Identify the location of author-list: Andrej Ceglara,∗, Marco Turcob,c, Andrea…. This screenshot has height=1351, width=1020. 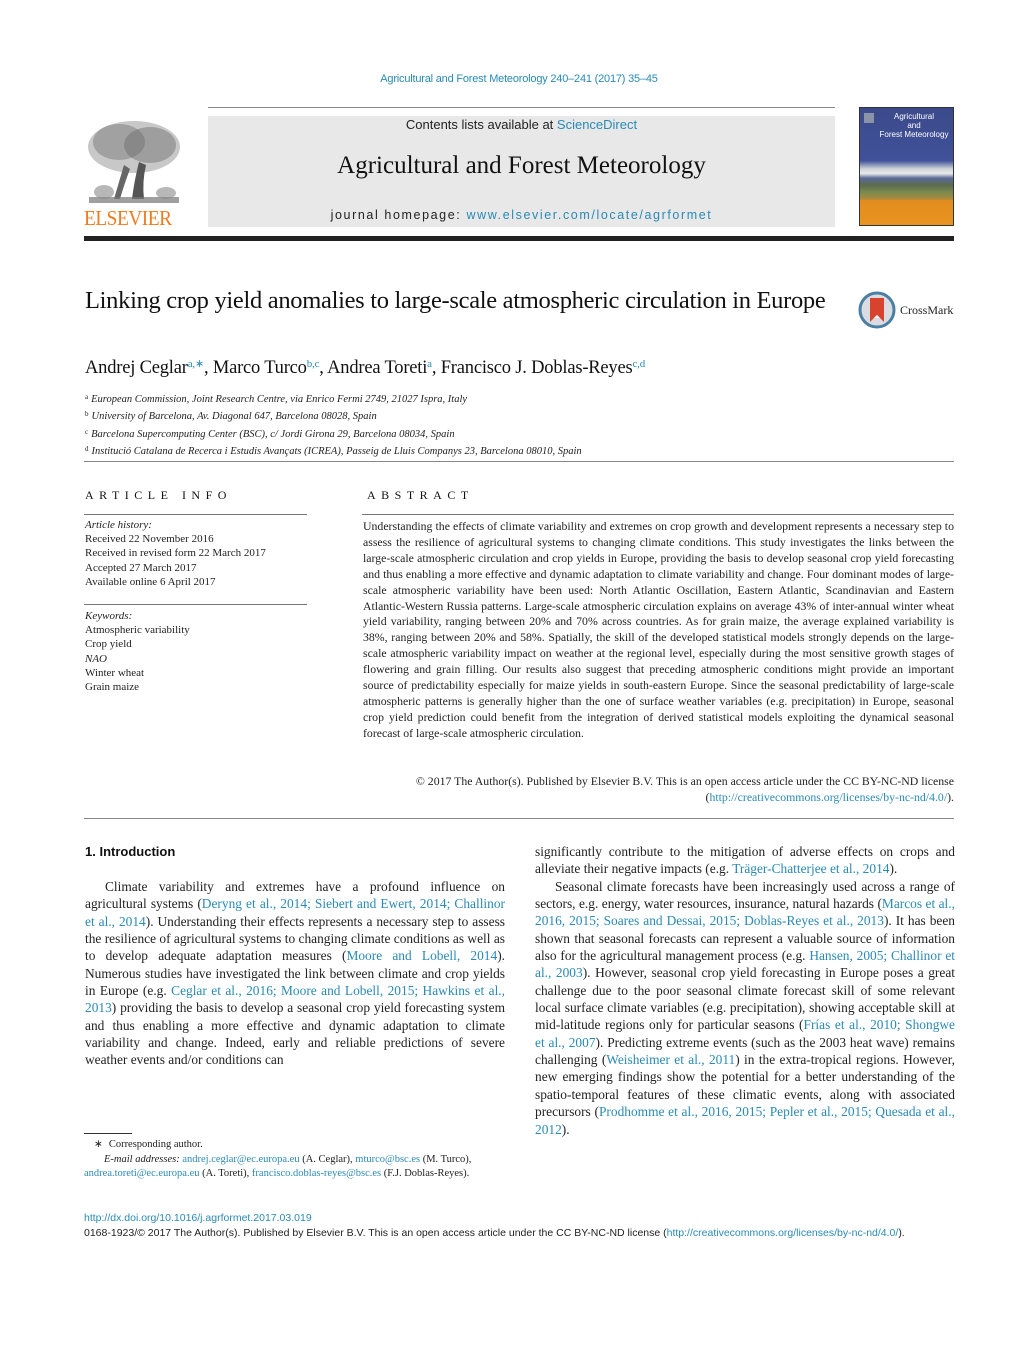
(365, 368).